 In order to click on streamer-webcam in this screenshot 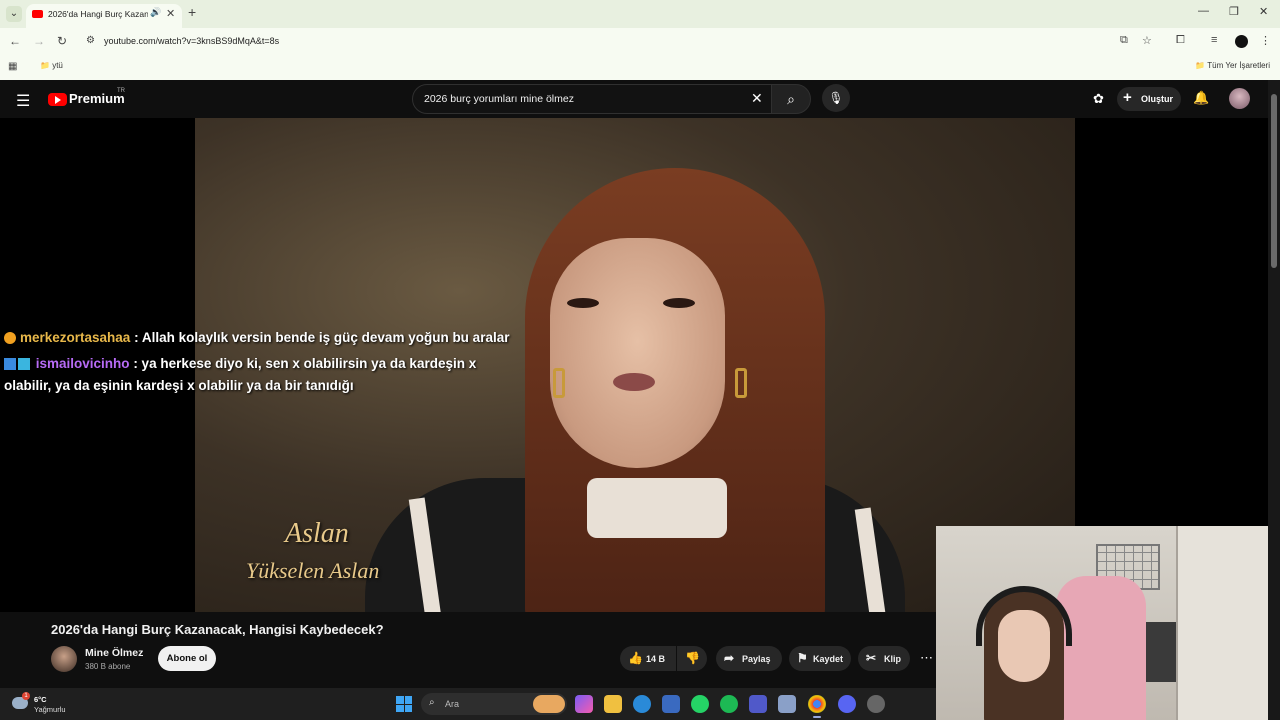, I will do `click(1102, 623)`.